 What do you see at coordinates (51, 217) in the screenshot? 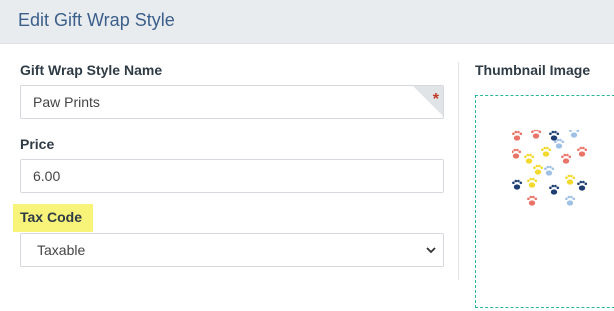
I see `tax-code-label: Tax Code` at bounding box center [51, 217].